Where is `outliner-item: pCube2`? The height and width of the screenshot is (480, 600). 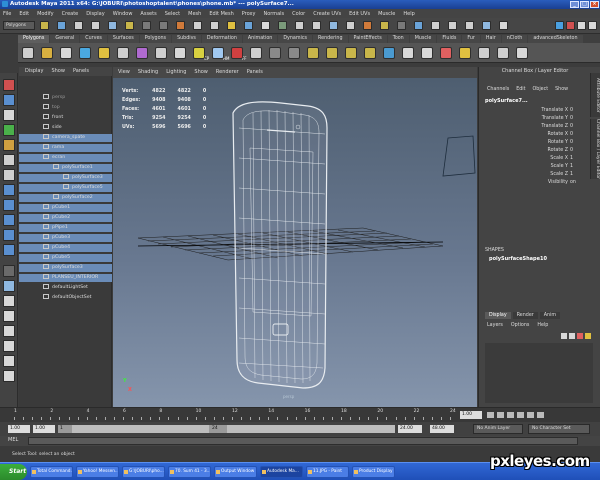 outliner-item: pCube2 is located at coordinates (65, 218).